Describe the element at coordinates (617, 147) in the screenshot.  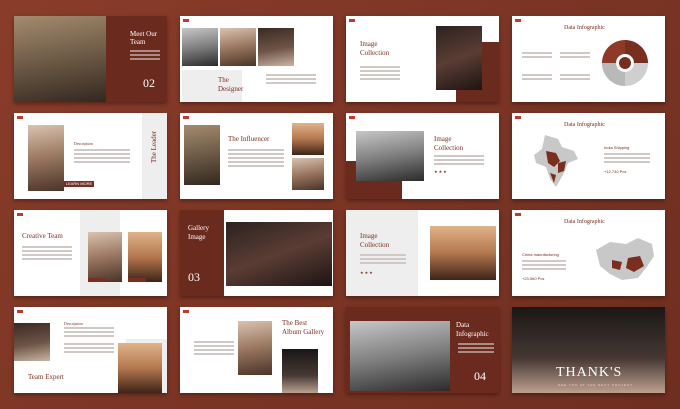
I see `map-label: India Shipping` at that location.